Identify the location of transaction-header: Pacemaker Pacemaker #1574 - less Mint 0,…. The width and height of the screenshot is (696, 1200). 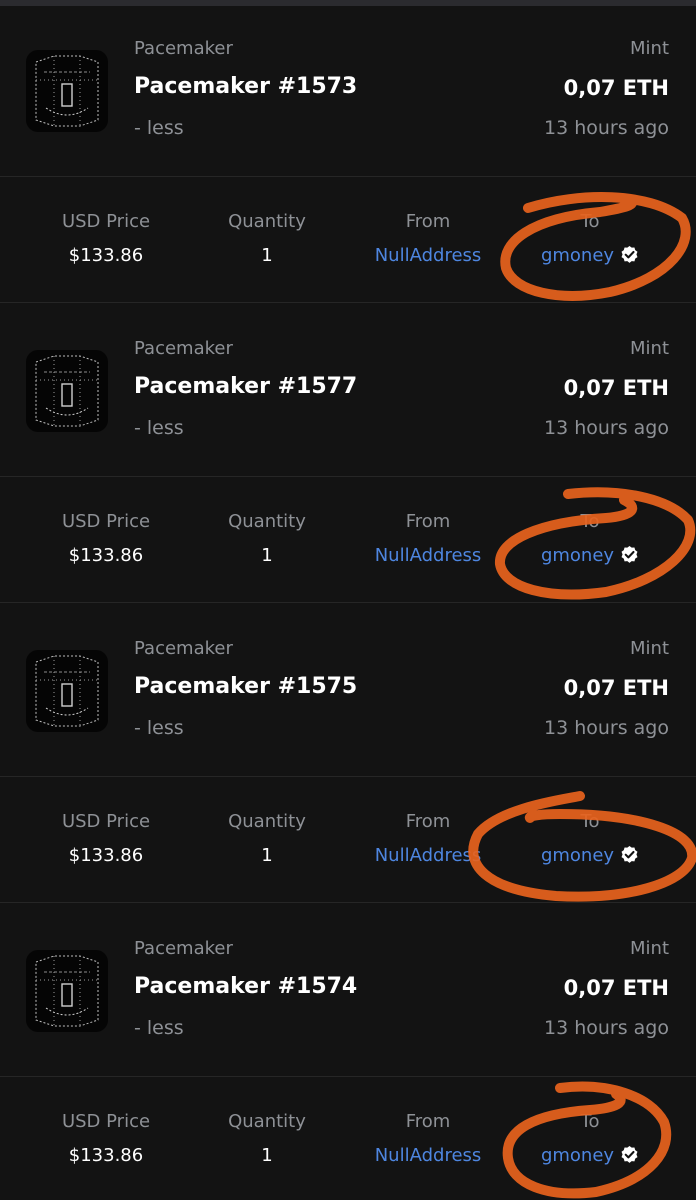
(348, 988).